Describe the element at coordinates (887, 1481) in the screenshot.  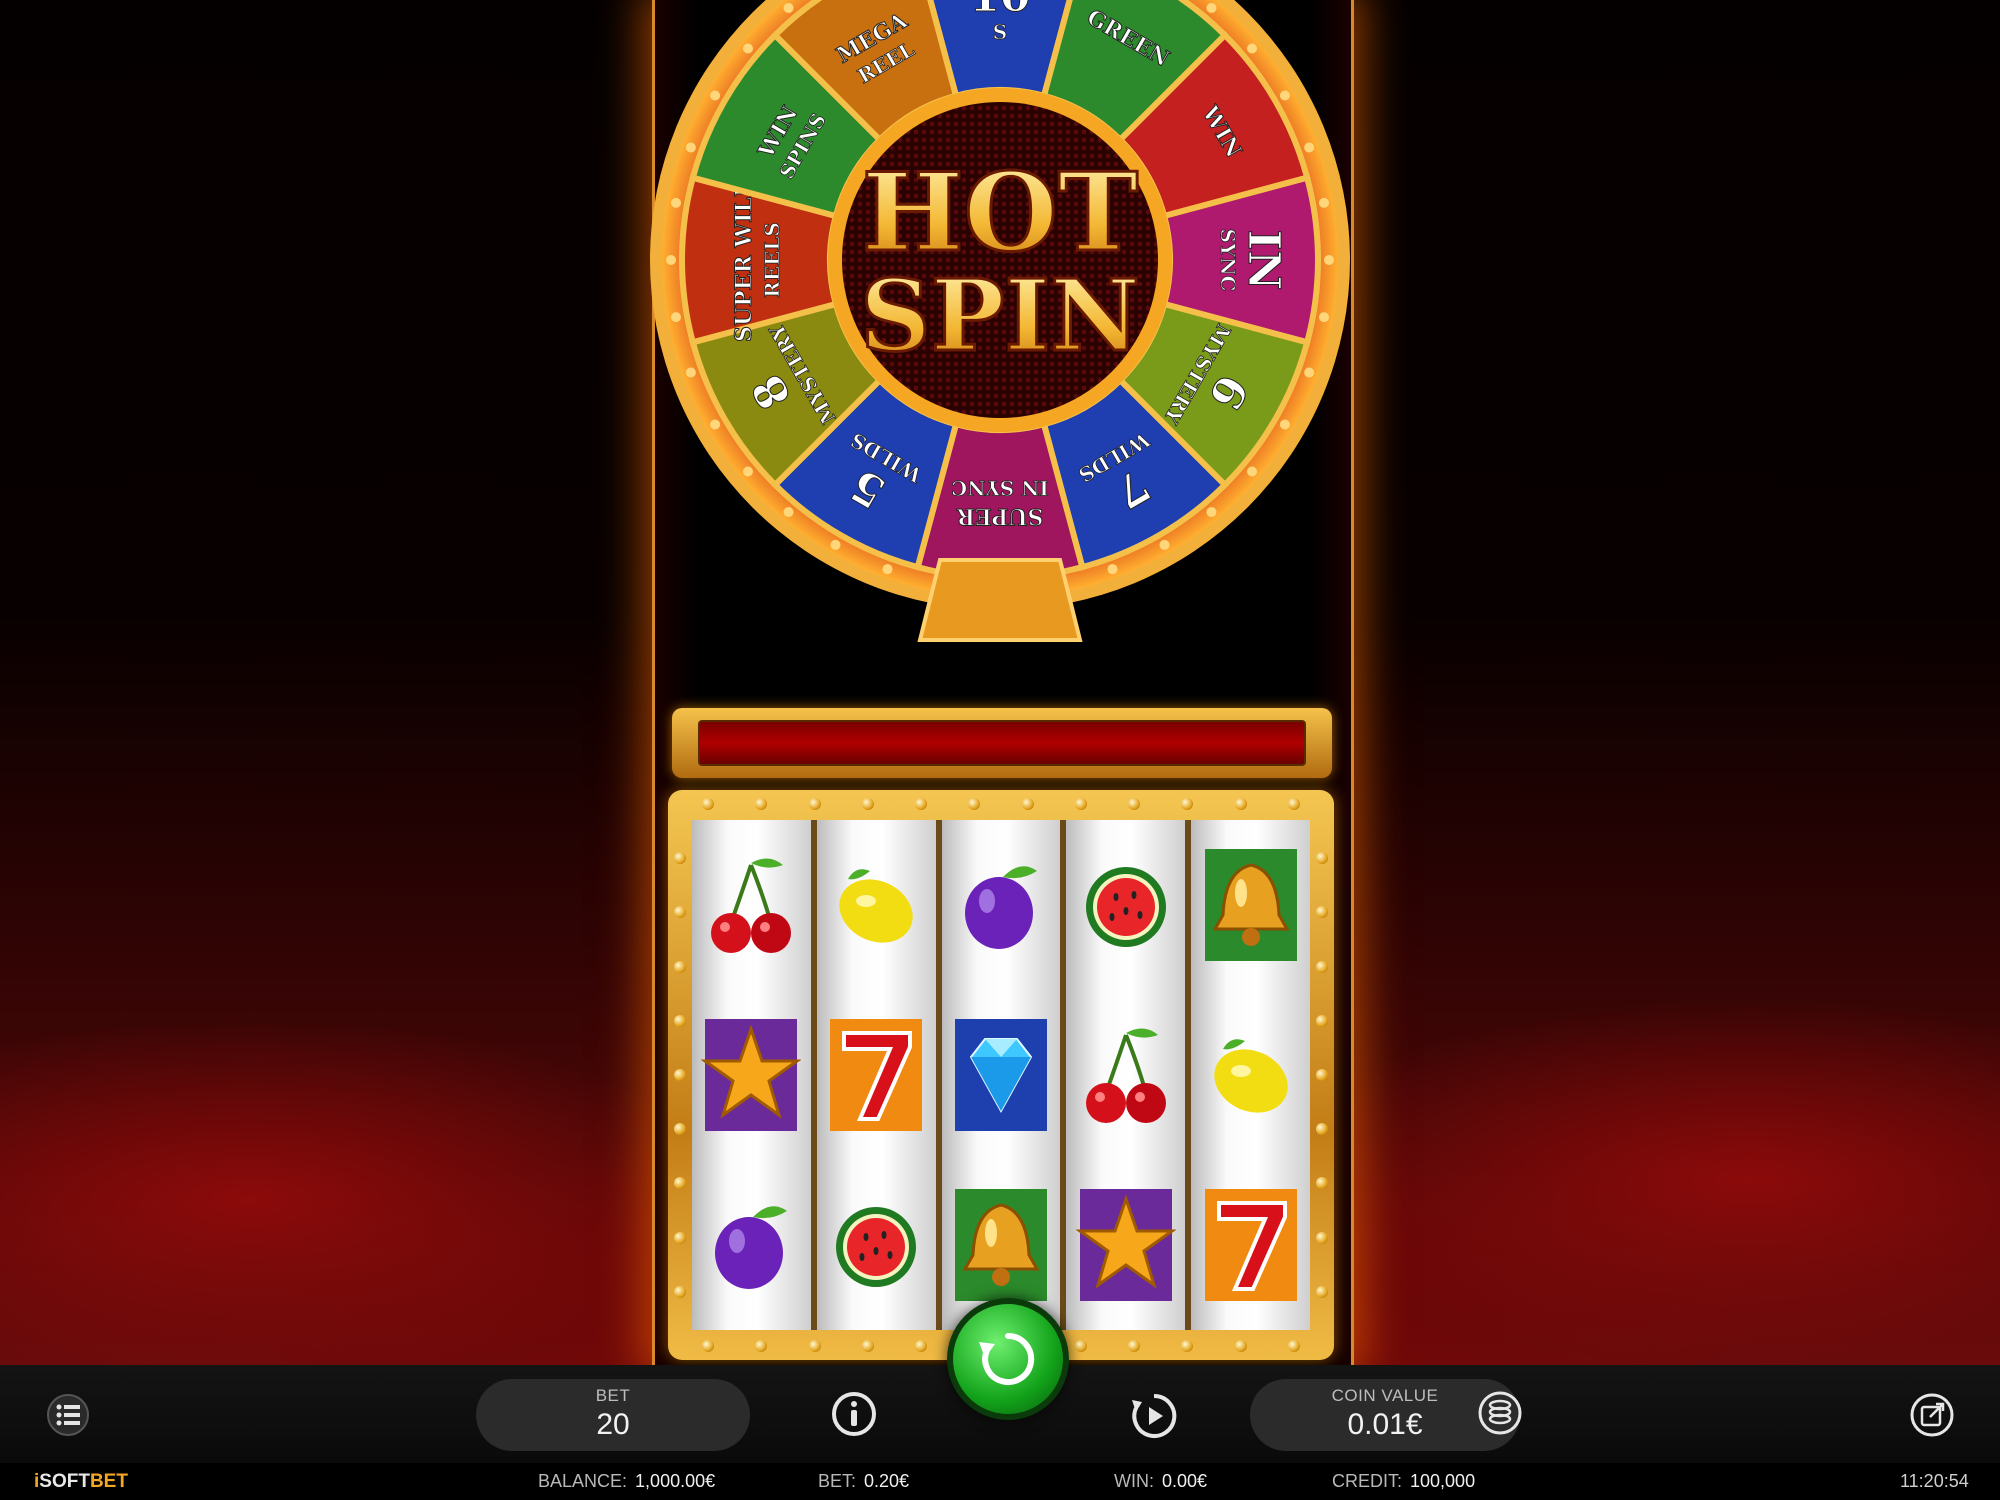
I see `status-bet-value: 0.20€` at that location.